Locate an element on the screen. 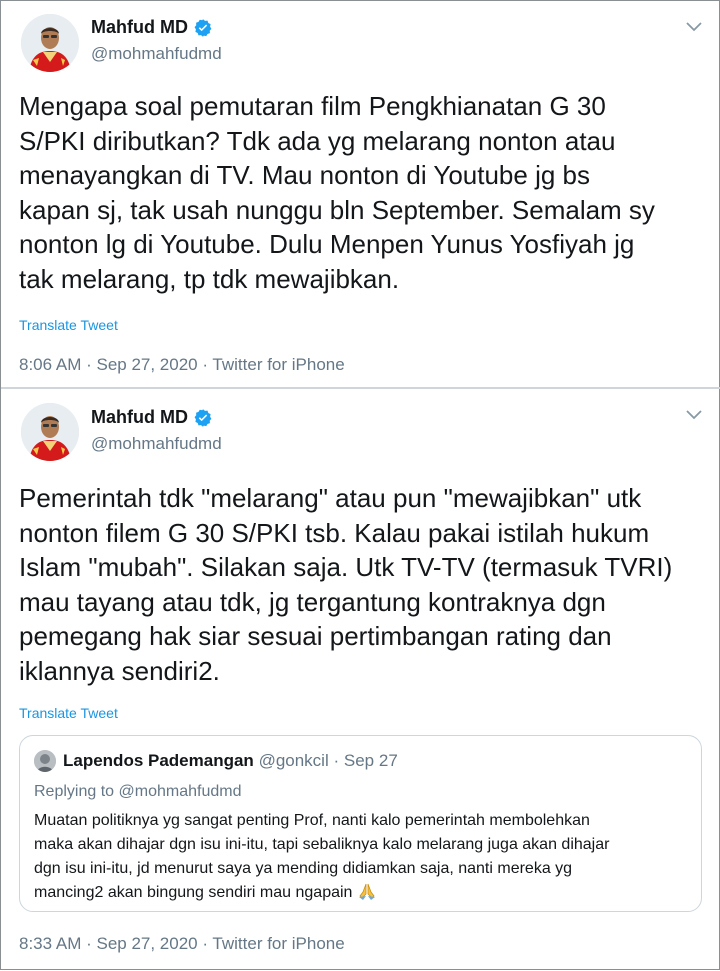  quoted-author-handle: @gonkcil is located at coordinates (293, 760).